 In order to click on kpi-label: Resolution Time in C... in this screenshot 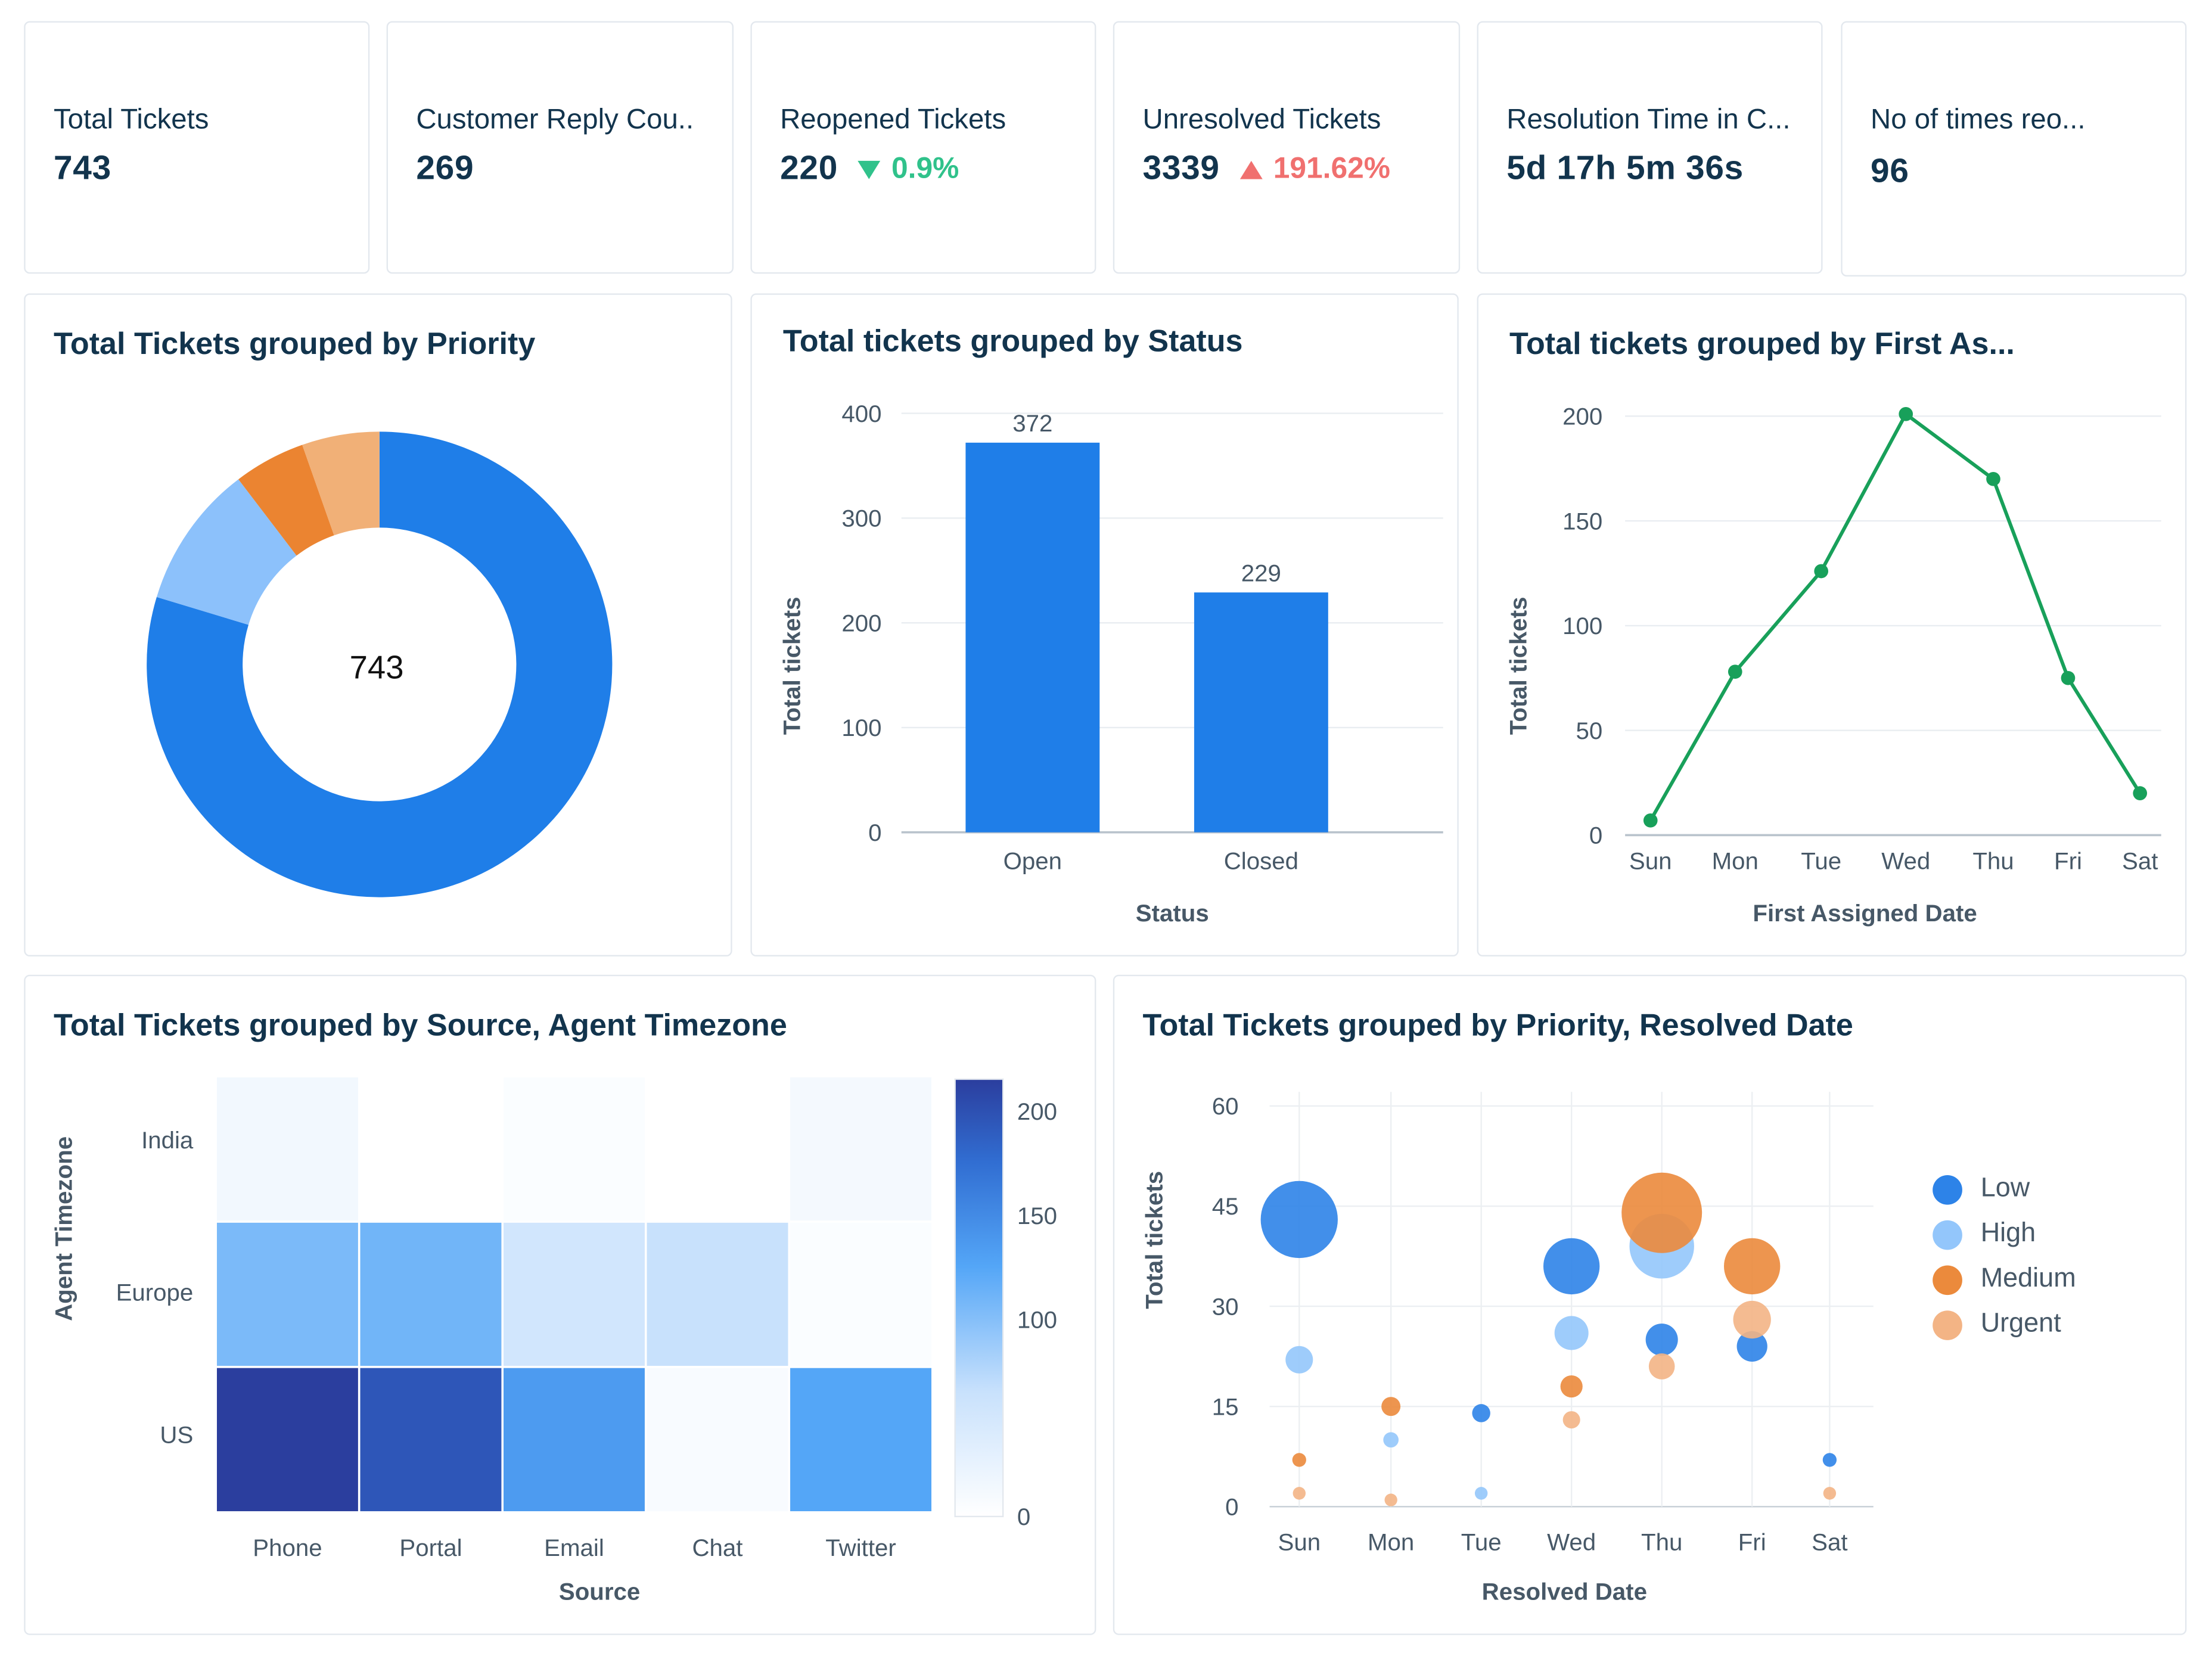, I will do `click(1648, 120)`.